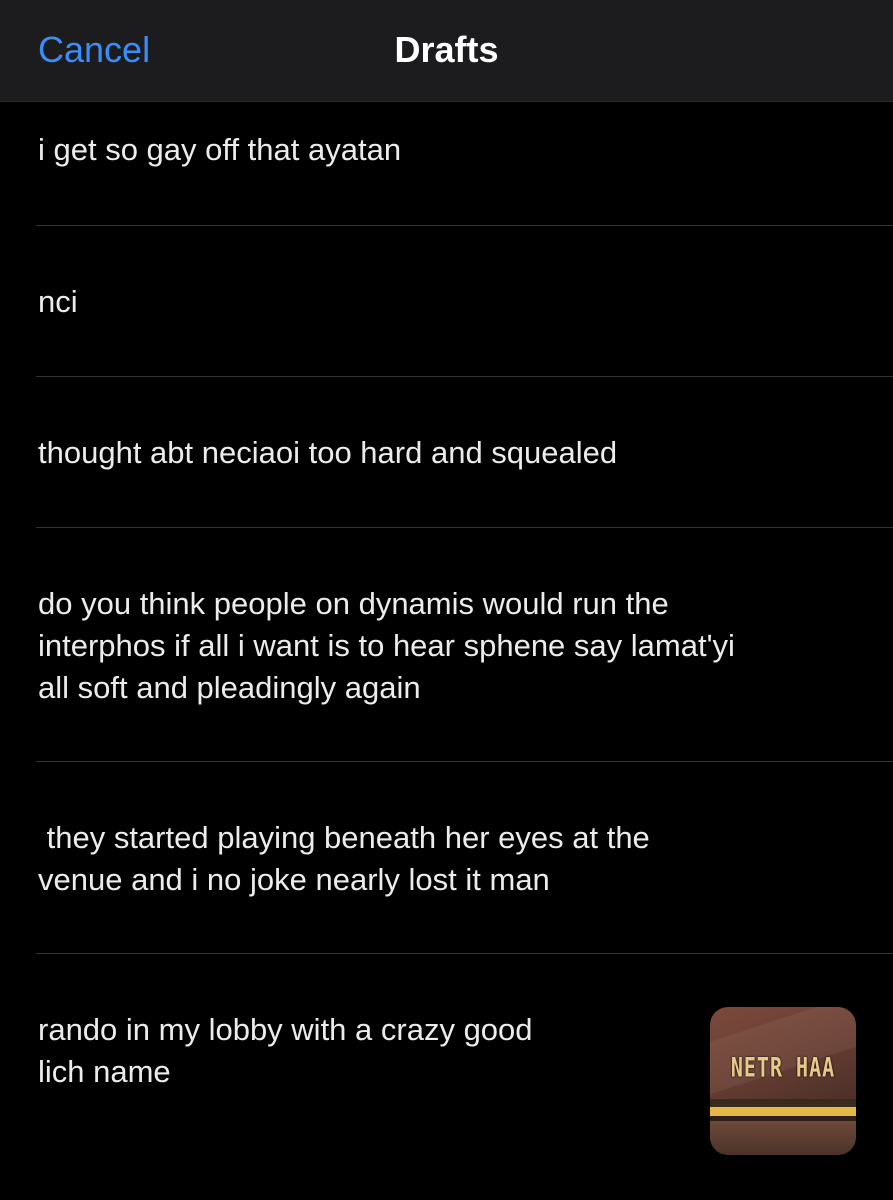 The image size is (893, 1200). What do you see at coordinates (446, 163) in the screenshot?
I see `draft-item: i get so gay off that ayatan` at bounding box center [446, 163].